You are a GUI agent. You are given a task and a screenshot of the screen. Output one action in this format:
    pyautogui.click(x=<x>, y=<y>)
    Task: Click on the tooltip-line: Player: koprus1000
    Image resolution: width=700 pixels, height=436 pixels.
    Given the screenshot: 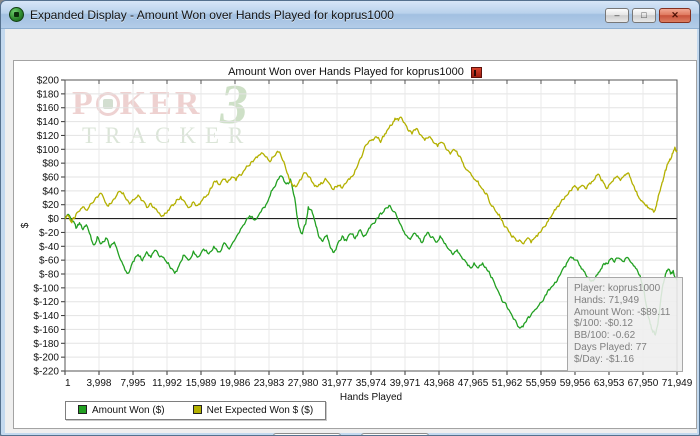 What is the action you would take?
    pyautogui.click(x=617, y=288)
    